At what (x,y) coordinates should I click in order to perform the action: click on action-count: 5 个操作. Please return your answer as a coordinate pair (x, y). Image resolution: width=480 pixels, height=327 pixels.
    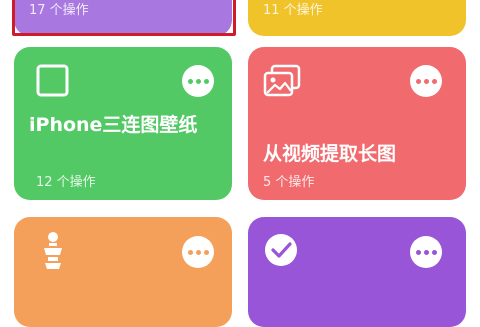
    Looking at the image, I should click on (289, 182).